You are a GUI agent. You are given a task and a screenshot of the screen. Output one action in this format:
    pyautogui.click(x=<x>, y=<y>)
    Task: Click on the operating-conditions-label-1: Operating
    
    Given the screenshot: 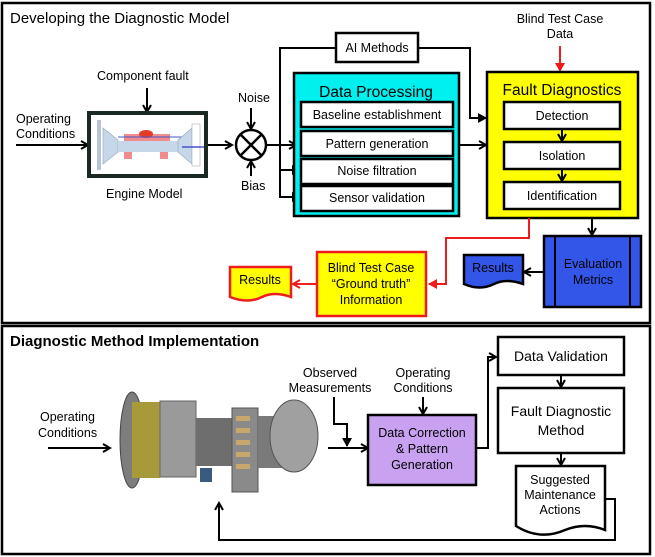 What is the action you would take?
    pyautogui.click(x=43, y=119)
    